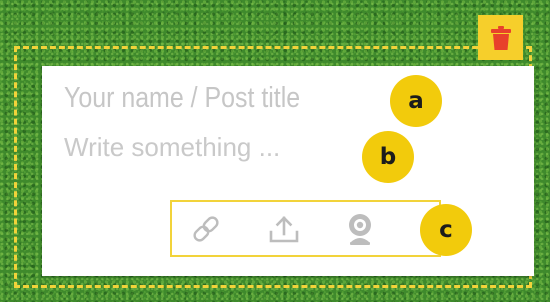 The width and height of the screenshot is (550, 302). What do you see at coordinates (446, 230) in the screenshot?
I see `annotation-badge-c: c` at bounding box center [446, 230].